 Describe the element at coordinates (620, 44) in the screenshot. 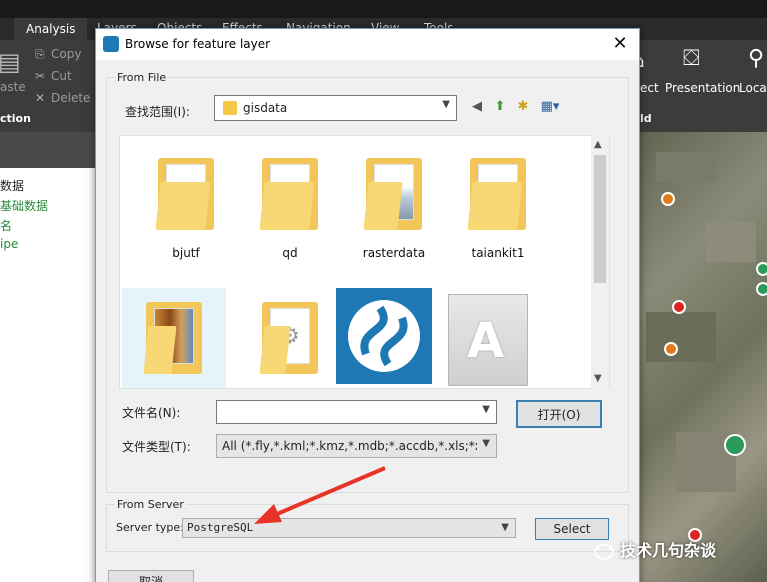

I see `close-button: ✕` at that location.